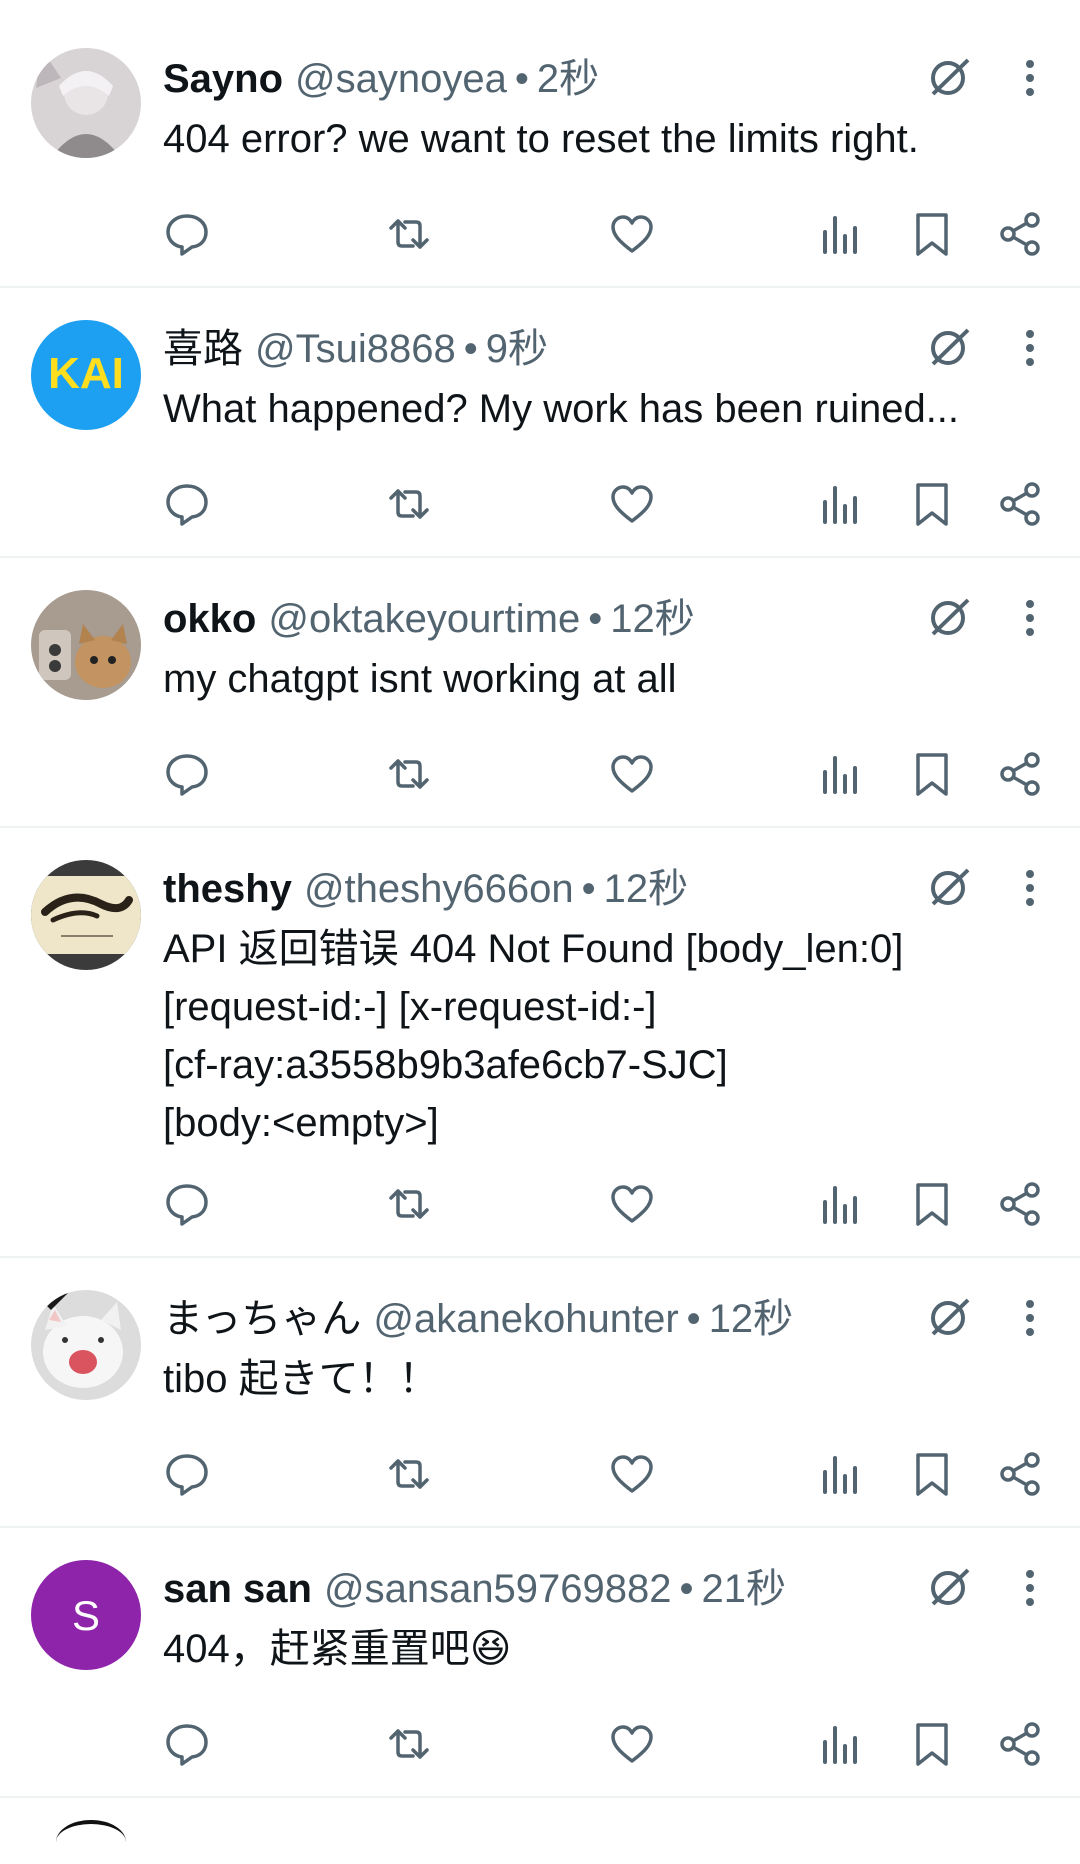 This screenshot has height=1864, width=1080. Describe the element at coordinates (209, 619) in the screenshot. I see `author-name: okko` at that location.